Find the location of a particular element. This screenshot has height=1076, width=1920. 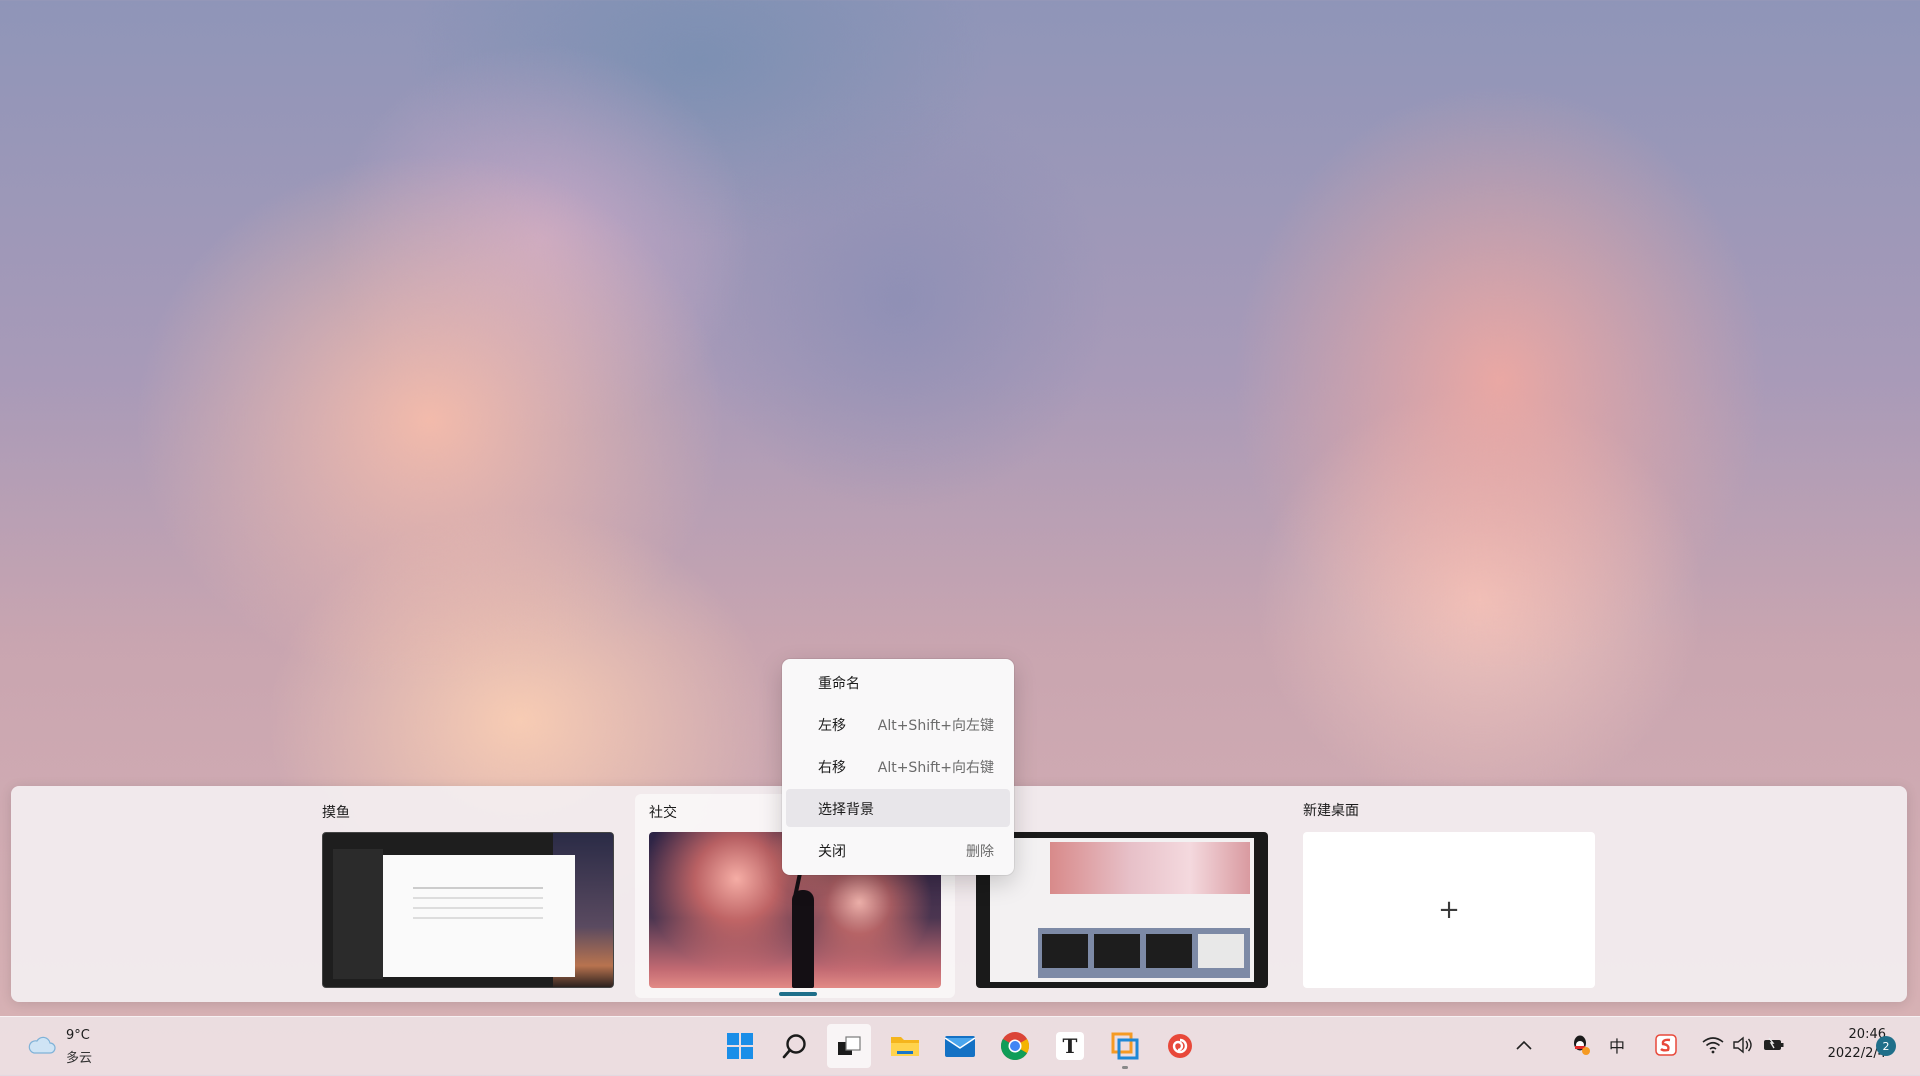

running-indicator is located at coordinates (1125, 1067).